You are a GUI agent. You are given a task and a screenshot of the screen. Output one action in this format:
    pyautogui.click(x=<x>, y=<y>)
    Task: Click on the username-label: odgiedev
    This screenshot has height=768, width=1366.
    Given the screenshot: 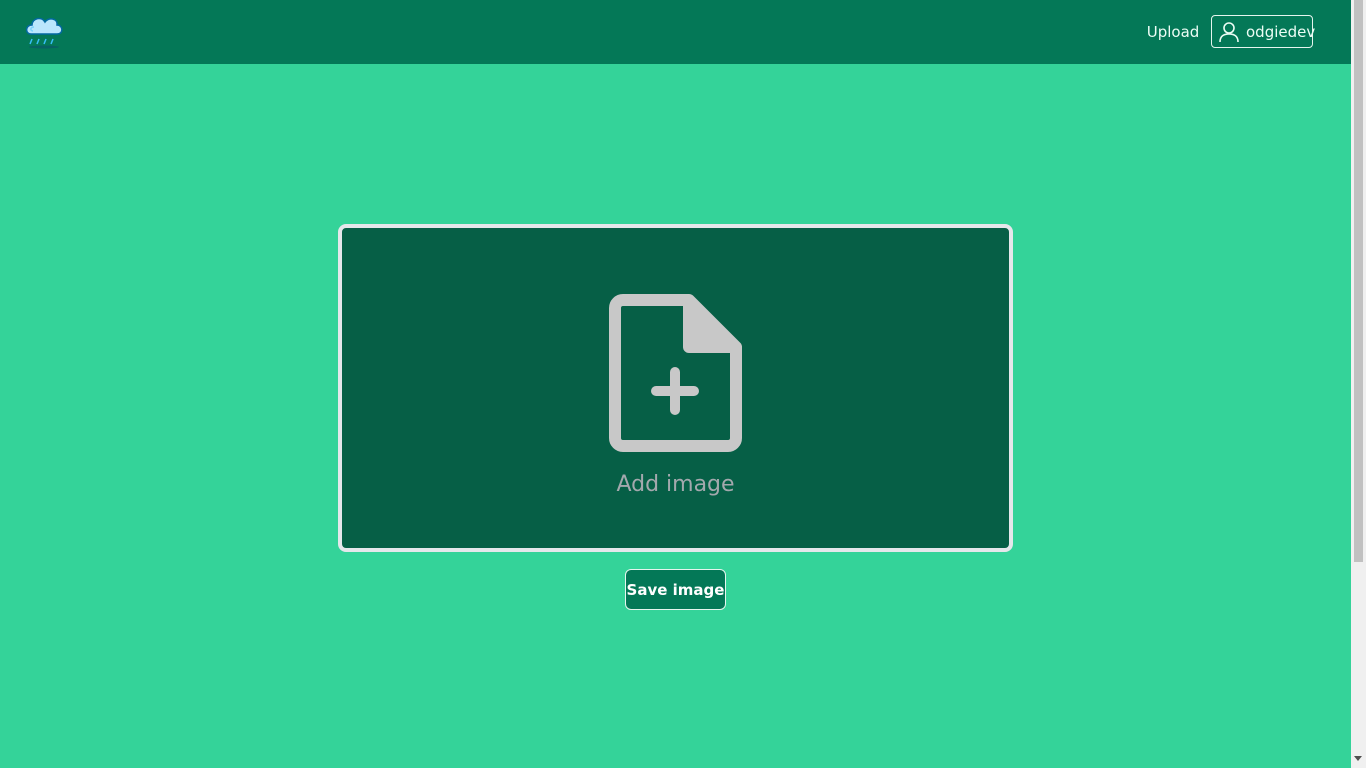 What is the action you would take?
    pyautogui.click(x=1281, y=31)
    